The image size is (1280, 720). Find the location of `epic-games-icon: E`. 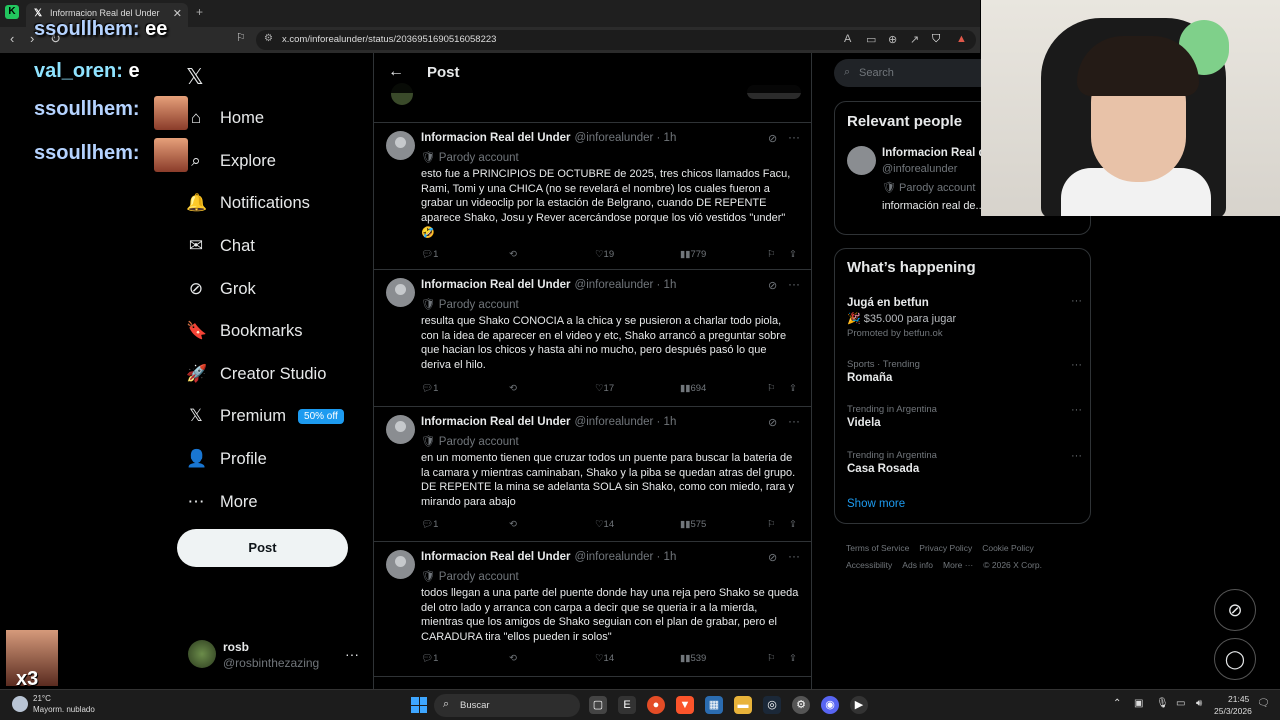

epic-games-icon: E is located at coordinates (627, 705).